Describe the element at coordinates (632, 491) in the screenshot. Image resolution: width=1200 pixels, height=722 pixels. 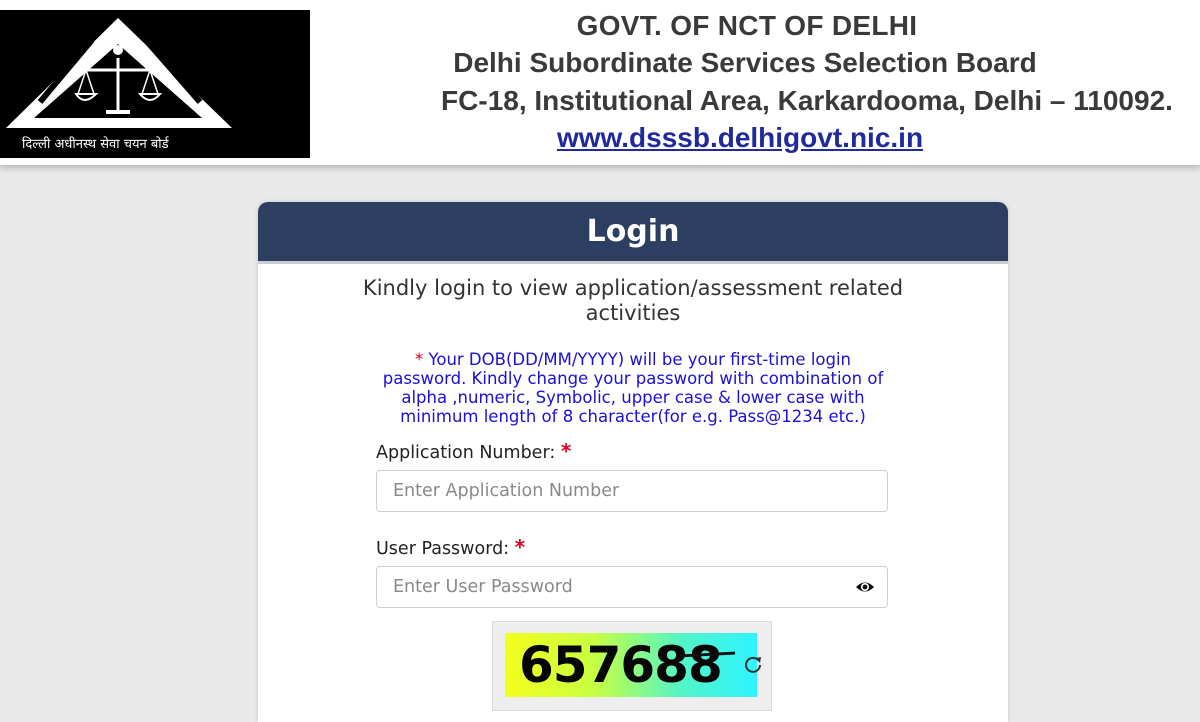
I see `application-number-input: Enter Application Number` at that location.